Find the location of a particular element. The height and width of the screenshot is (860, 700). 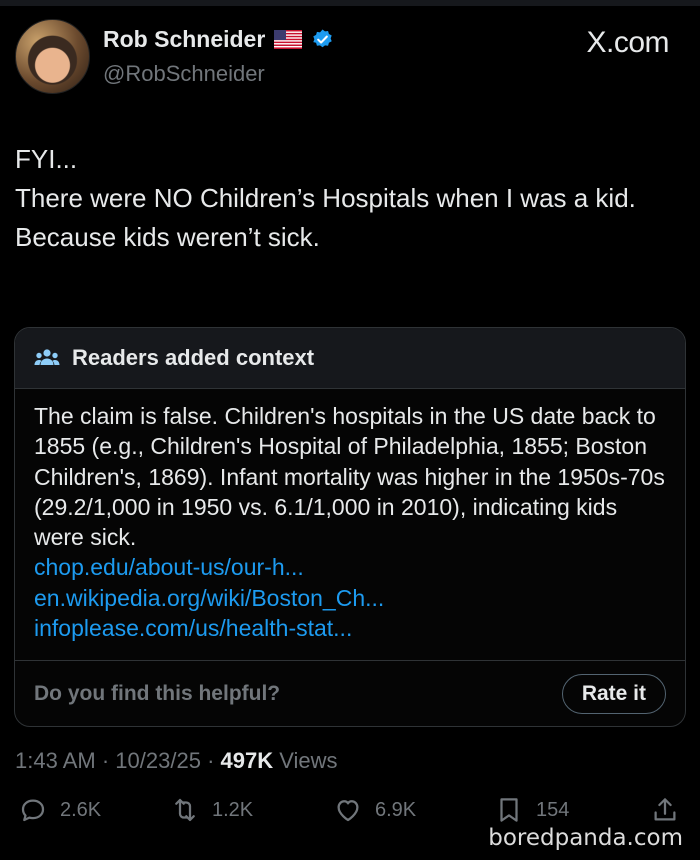

author-handle: @RobSchneider is located at coordinates (184, 74).